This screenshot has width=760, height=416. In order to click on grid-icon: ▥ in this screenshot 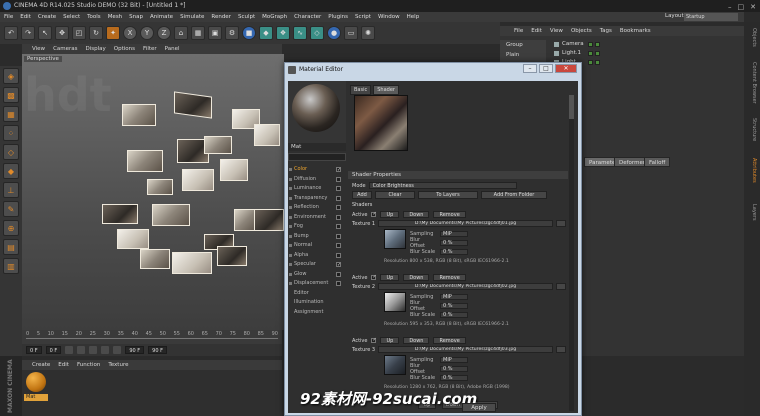, I will do `click(11, 266)`.